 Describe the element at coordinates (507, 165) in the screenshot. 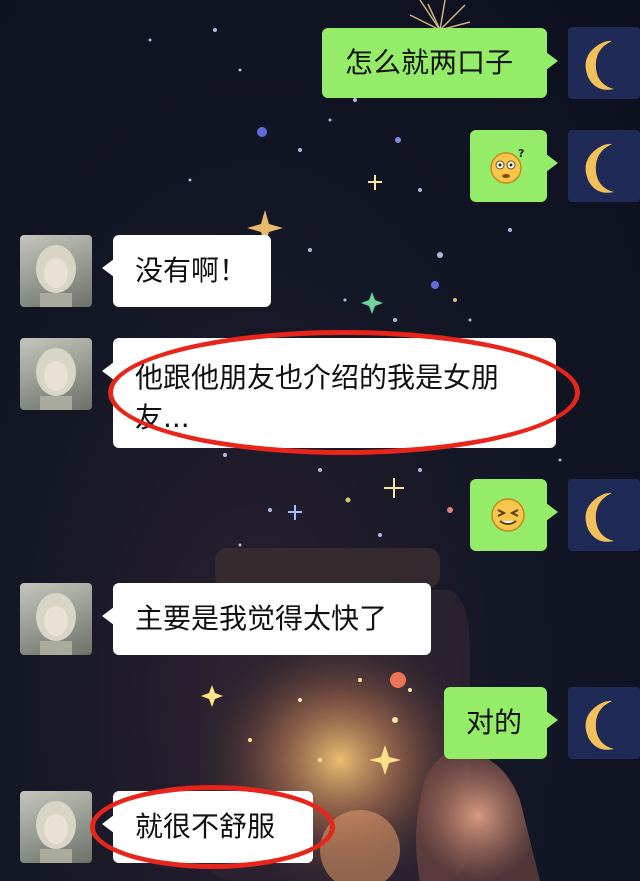

I see `confused-face-emoji-icon: ?` at that location.